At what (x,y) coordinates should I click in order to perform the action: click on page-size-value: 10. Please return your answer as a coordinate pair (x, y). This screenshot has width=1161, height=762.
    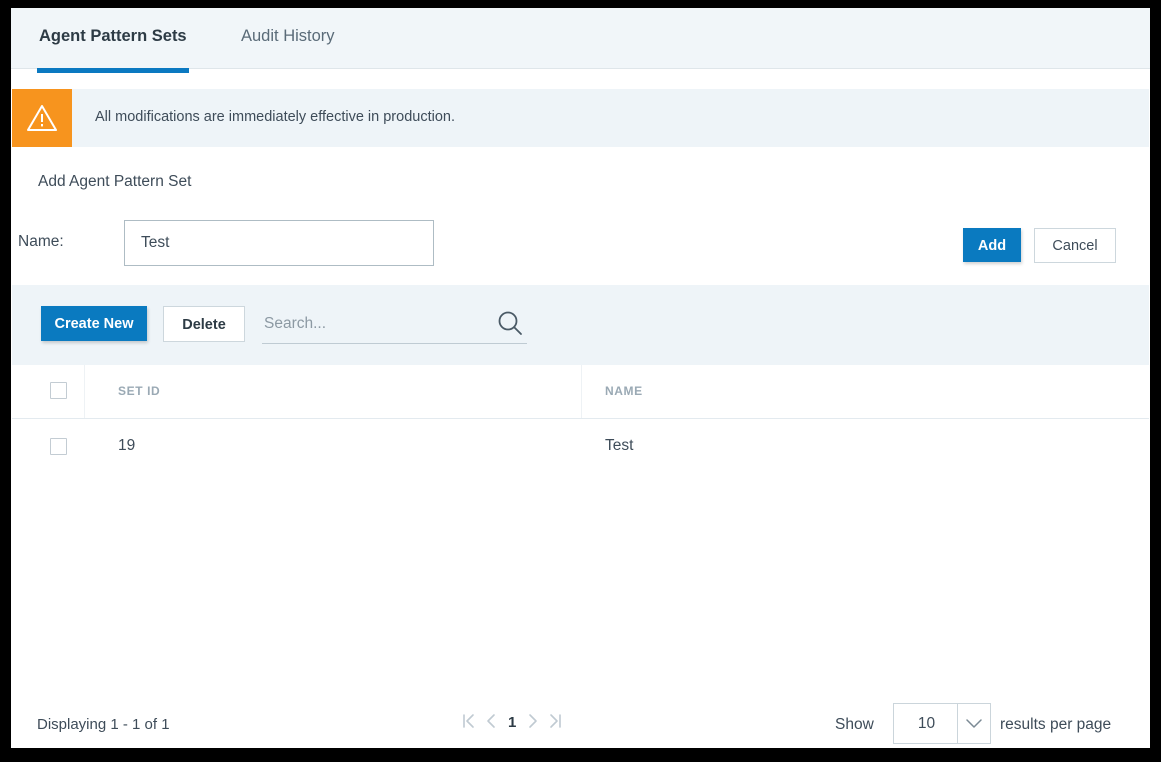
    Looking at the image, I should click on (926, 723).